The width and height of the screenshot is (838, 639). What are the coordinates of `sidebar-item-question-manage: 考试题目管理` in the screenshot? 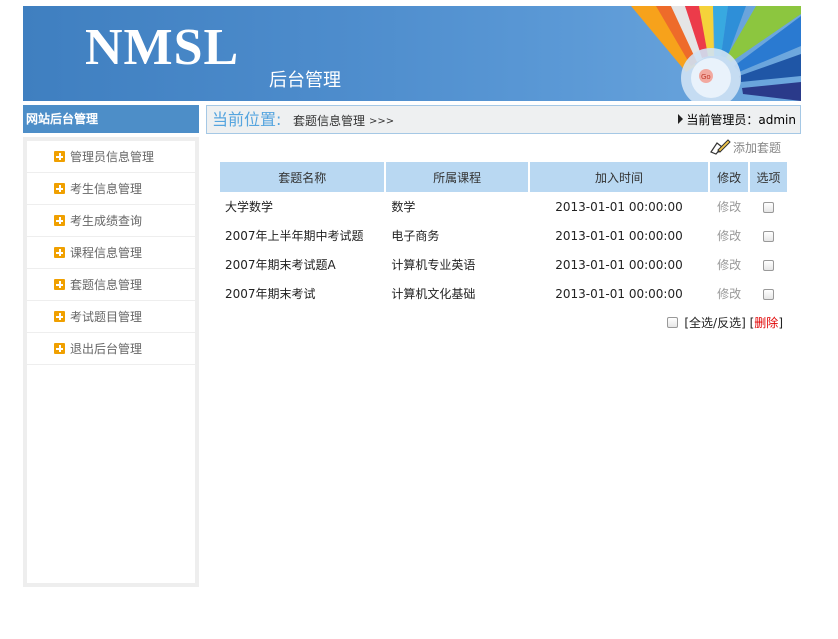 It's located at (111, 317).